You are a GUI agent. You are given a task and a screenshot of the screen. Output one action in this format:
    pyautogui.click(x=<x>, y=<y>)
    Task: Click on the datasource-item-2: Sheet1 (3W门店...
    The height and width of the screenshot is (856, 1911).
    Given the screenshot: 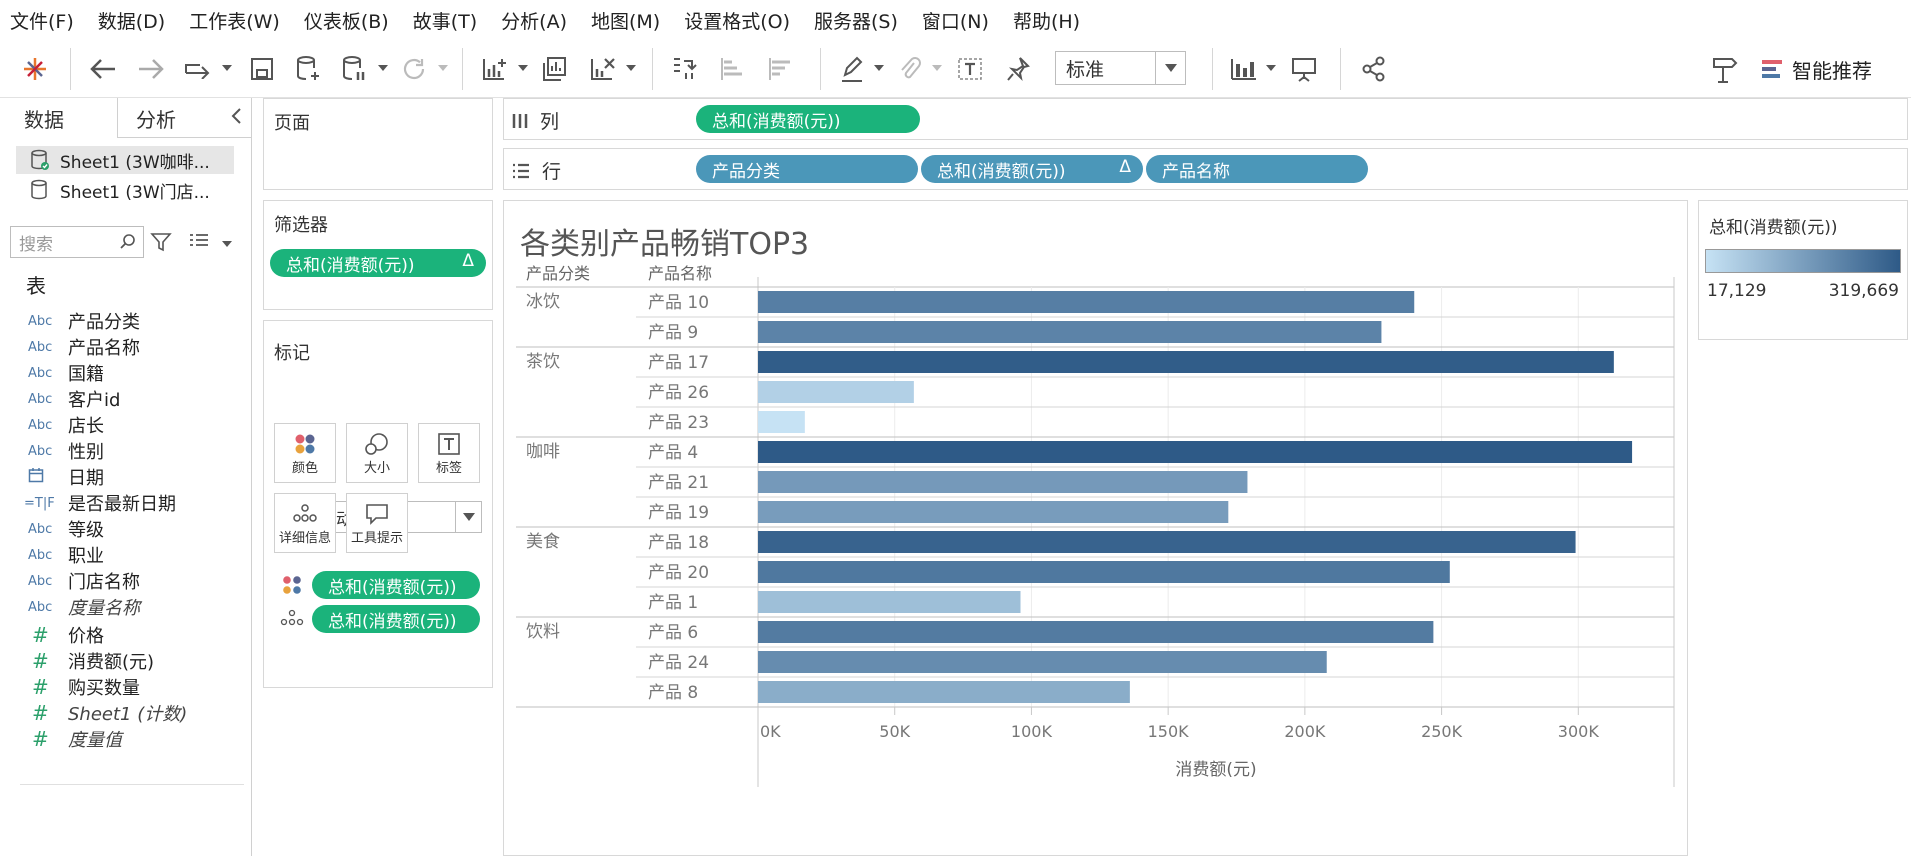 What is the action you would take?
    pyautogui.click(x=125, y=190)
    